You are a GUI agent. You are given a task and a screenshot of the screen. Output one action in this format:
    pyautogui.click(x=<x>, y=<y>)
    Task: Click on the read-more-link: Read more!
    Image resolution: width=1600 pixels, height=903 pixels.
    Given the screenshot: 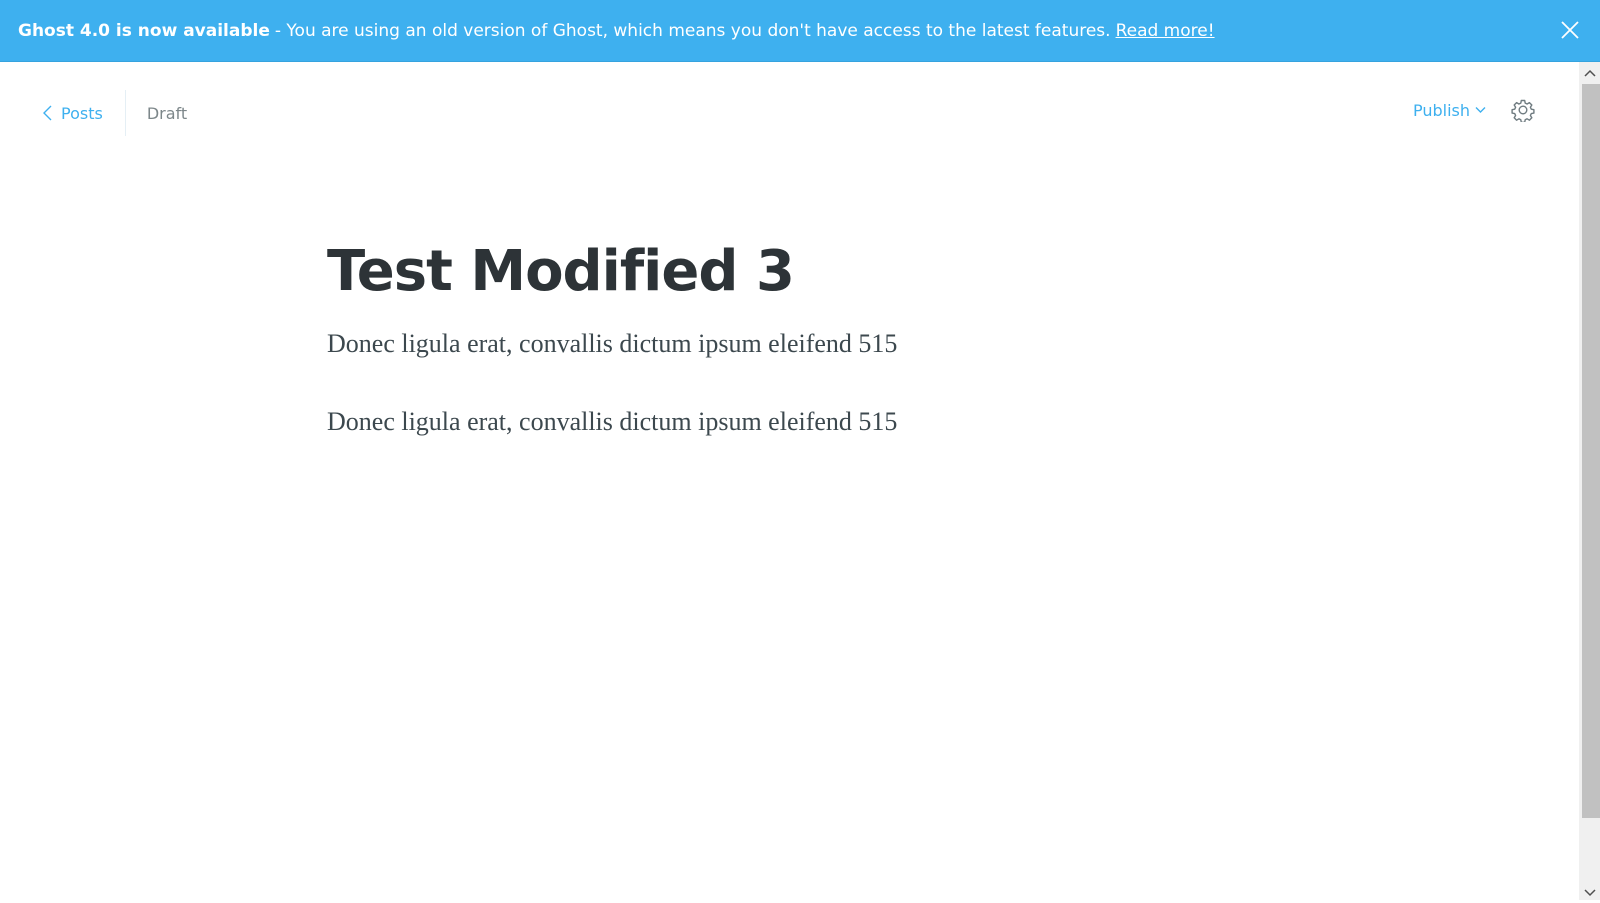 What is the action you would take?
    pyautogui.click(x=1165, y=31)
    